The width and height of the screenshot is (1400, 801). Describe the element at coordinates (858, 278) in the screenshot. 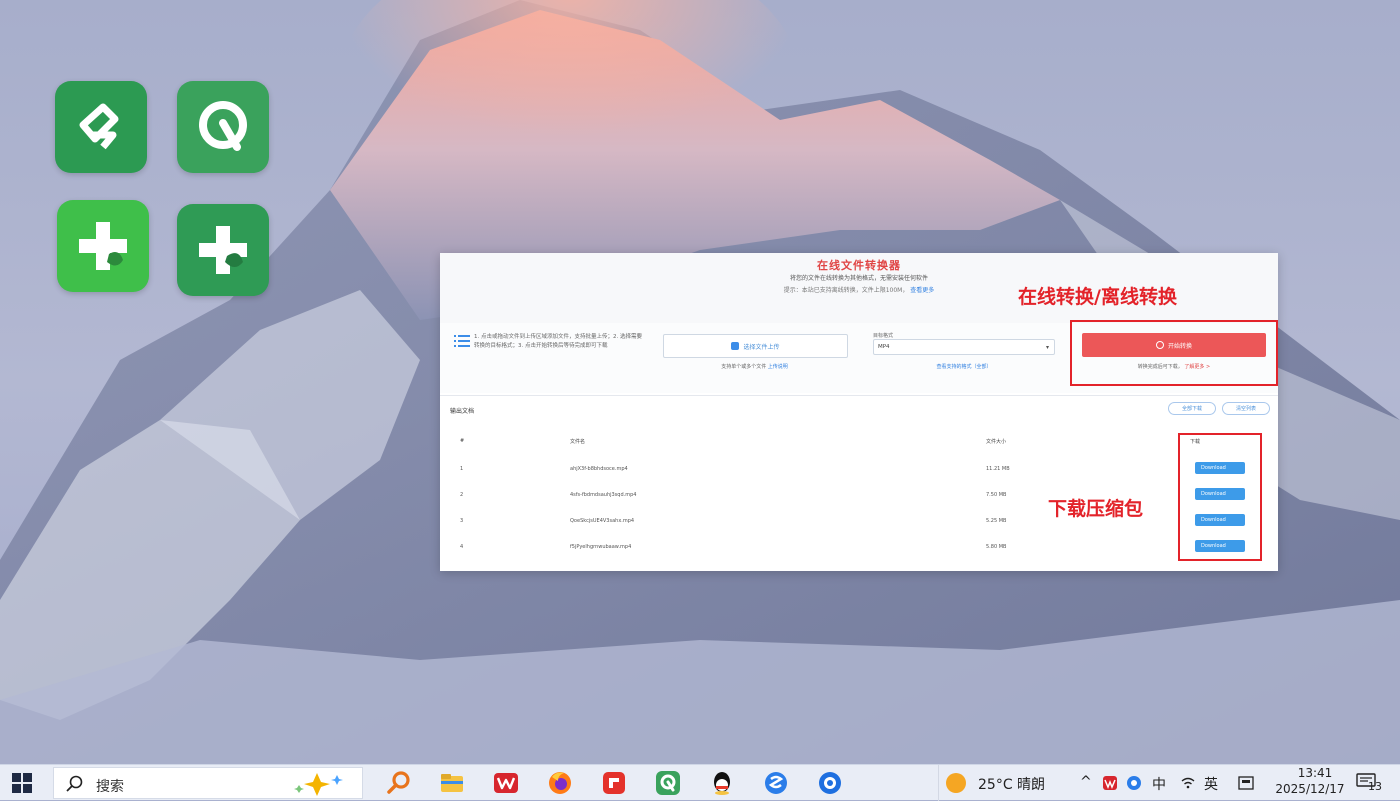

I see `page-subtitle: 将您的文件在线转换为其他格式，无需安装任何软件` at that location.